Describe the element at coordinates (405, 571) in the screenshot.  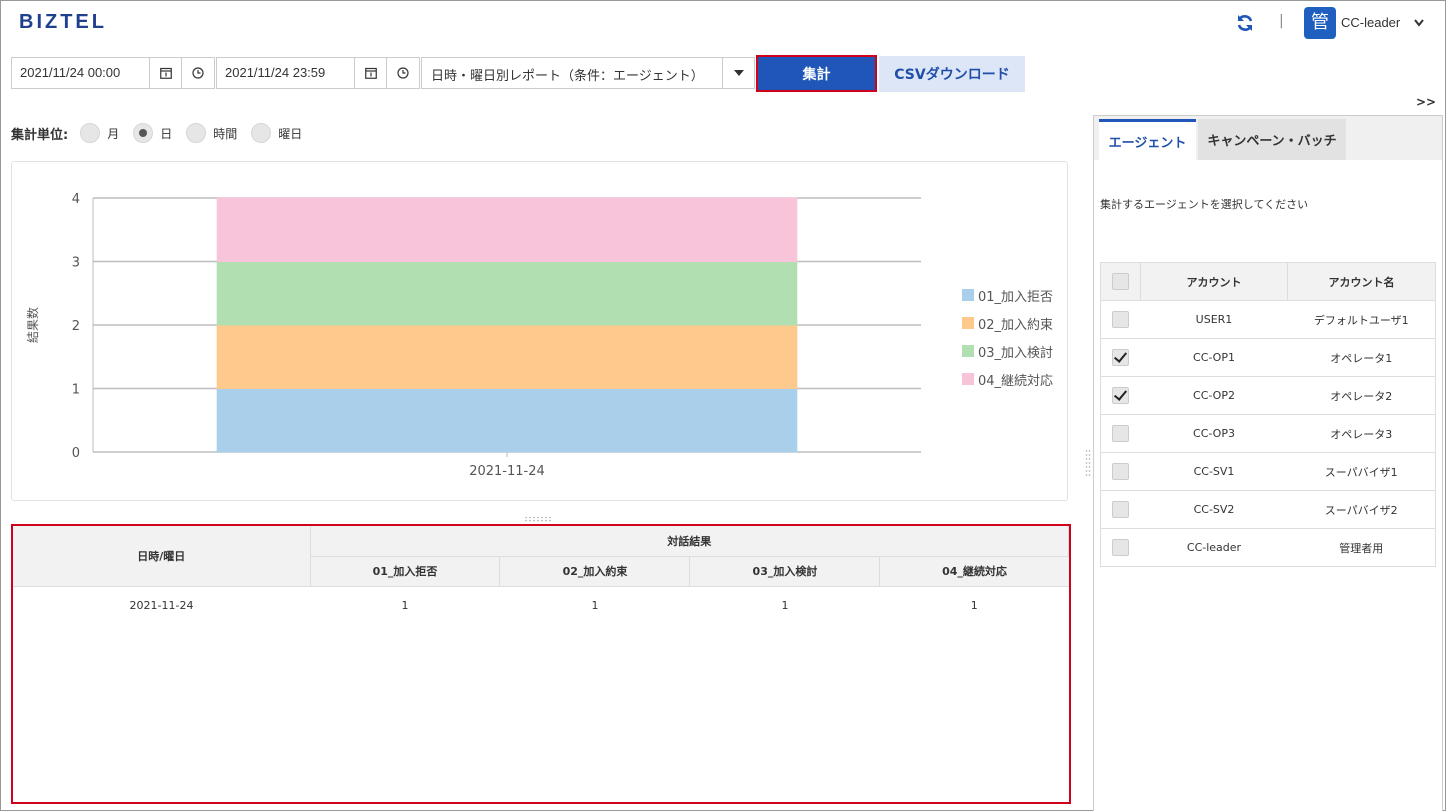
I see `col-header-result-1: 01_加入拒否` at that location.